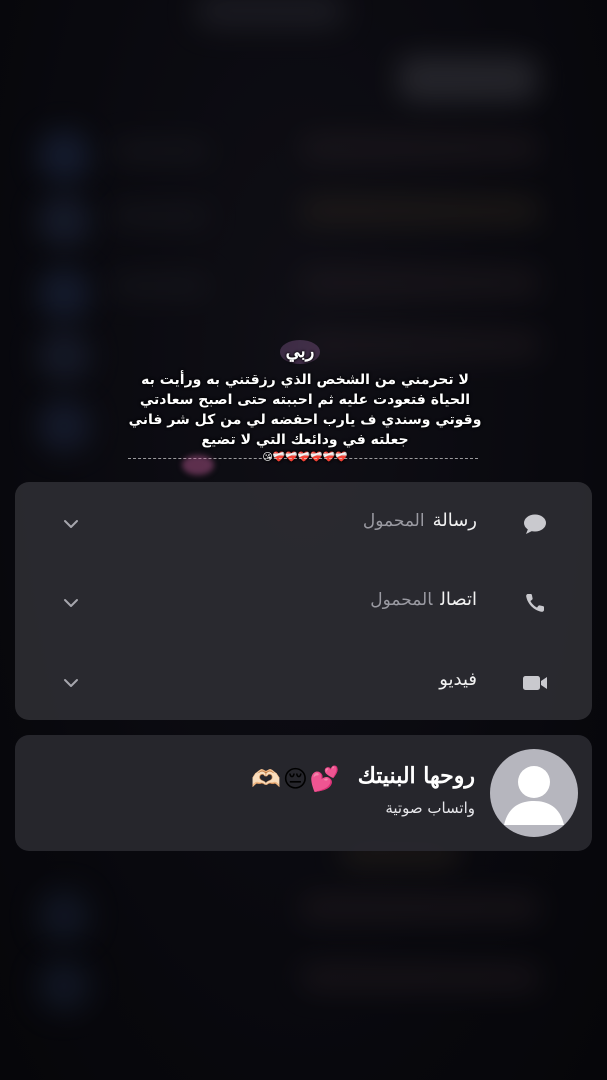 The width and height of the screenshot is (607, 1080). I want to click on menu-item-message: رسالة المحمول, so click(303, 524).